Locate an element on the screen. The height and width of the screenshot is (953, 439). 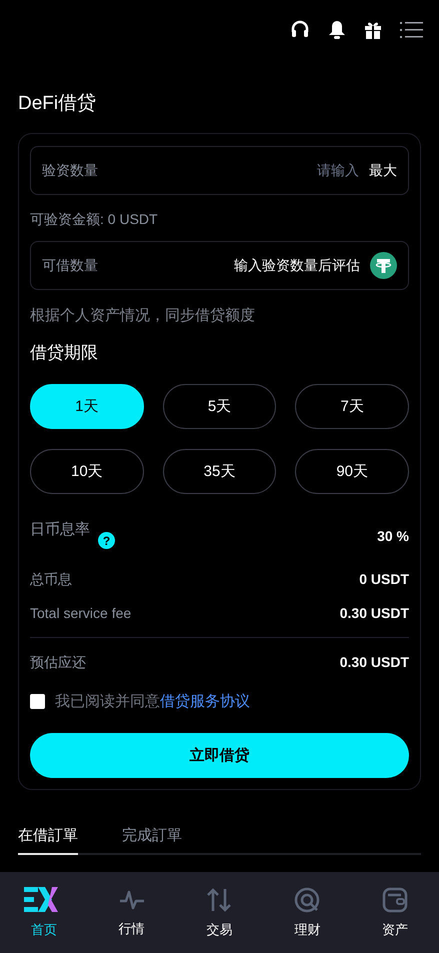
order-tab: 在借訂單 is located at coordinates (48, 840).